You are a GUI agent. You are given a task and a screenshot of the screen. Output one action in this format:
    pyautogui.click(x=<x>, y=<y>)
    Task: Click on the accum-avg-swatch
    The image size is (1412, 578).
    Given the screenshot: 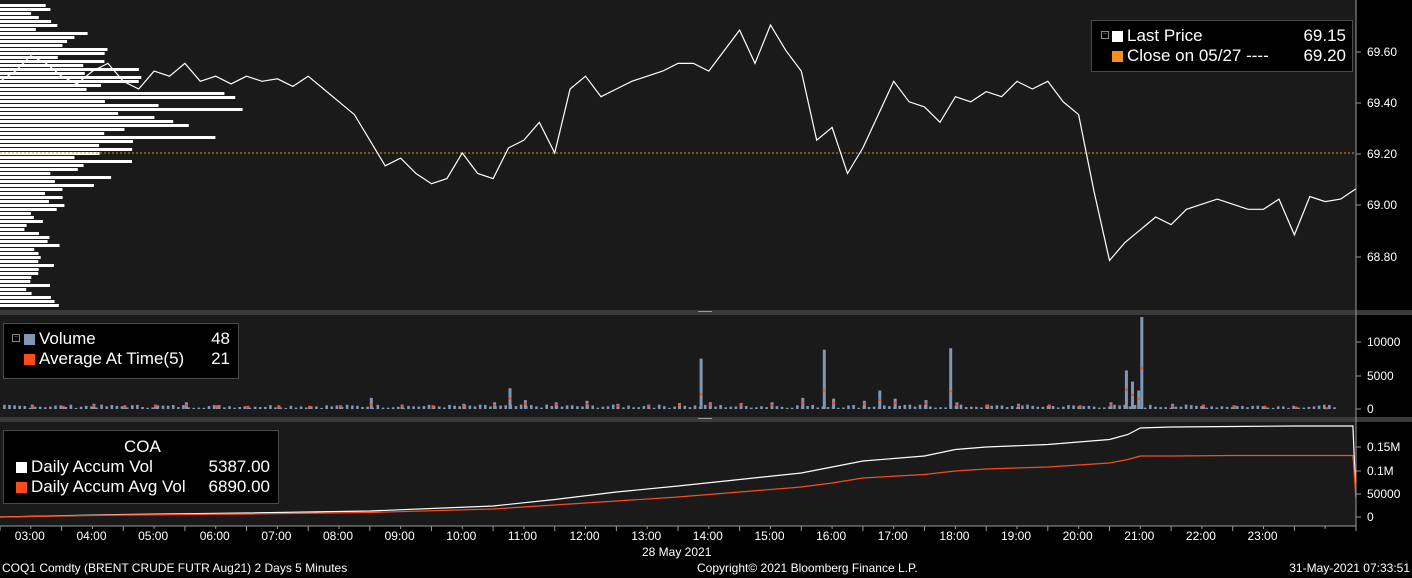 What is the action you would take?
    pyautogui.click(x=21, y=487)
    